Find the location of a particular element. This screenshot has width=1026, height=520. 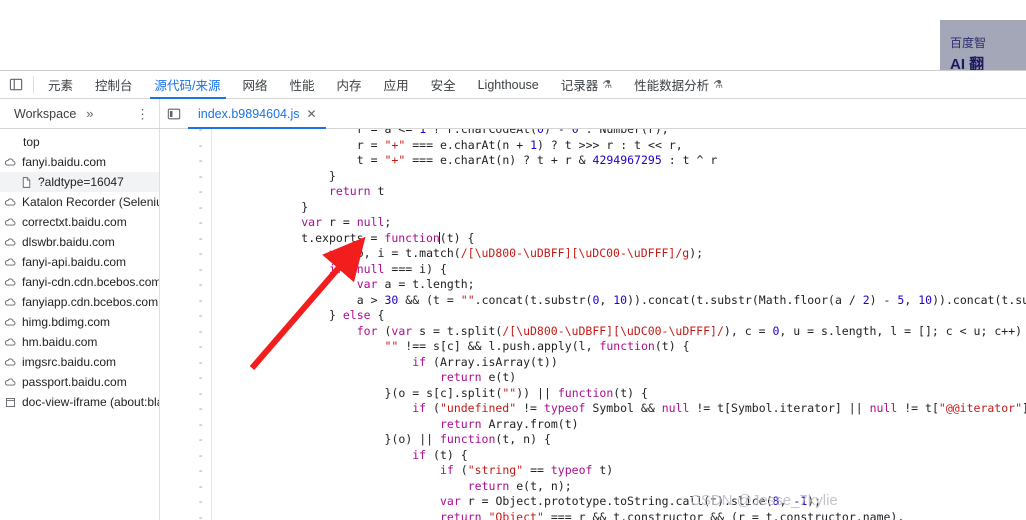

code-line: - }(o = s[c].split("")) || function(t) { is located at coordinates (593, 394).